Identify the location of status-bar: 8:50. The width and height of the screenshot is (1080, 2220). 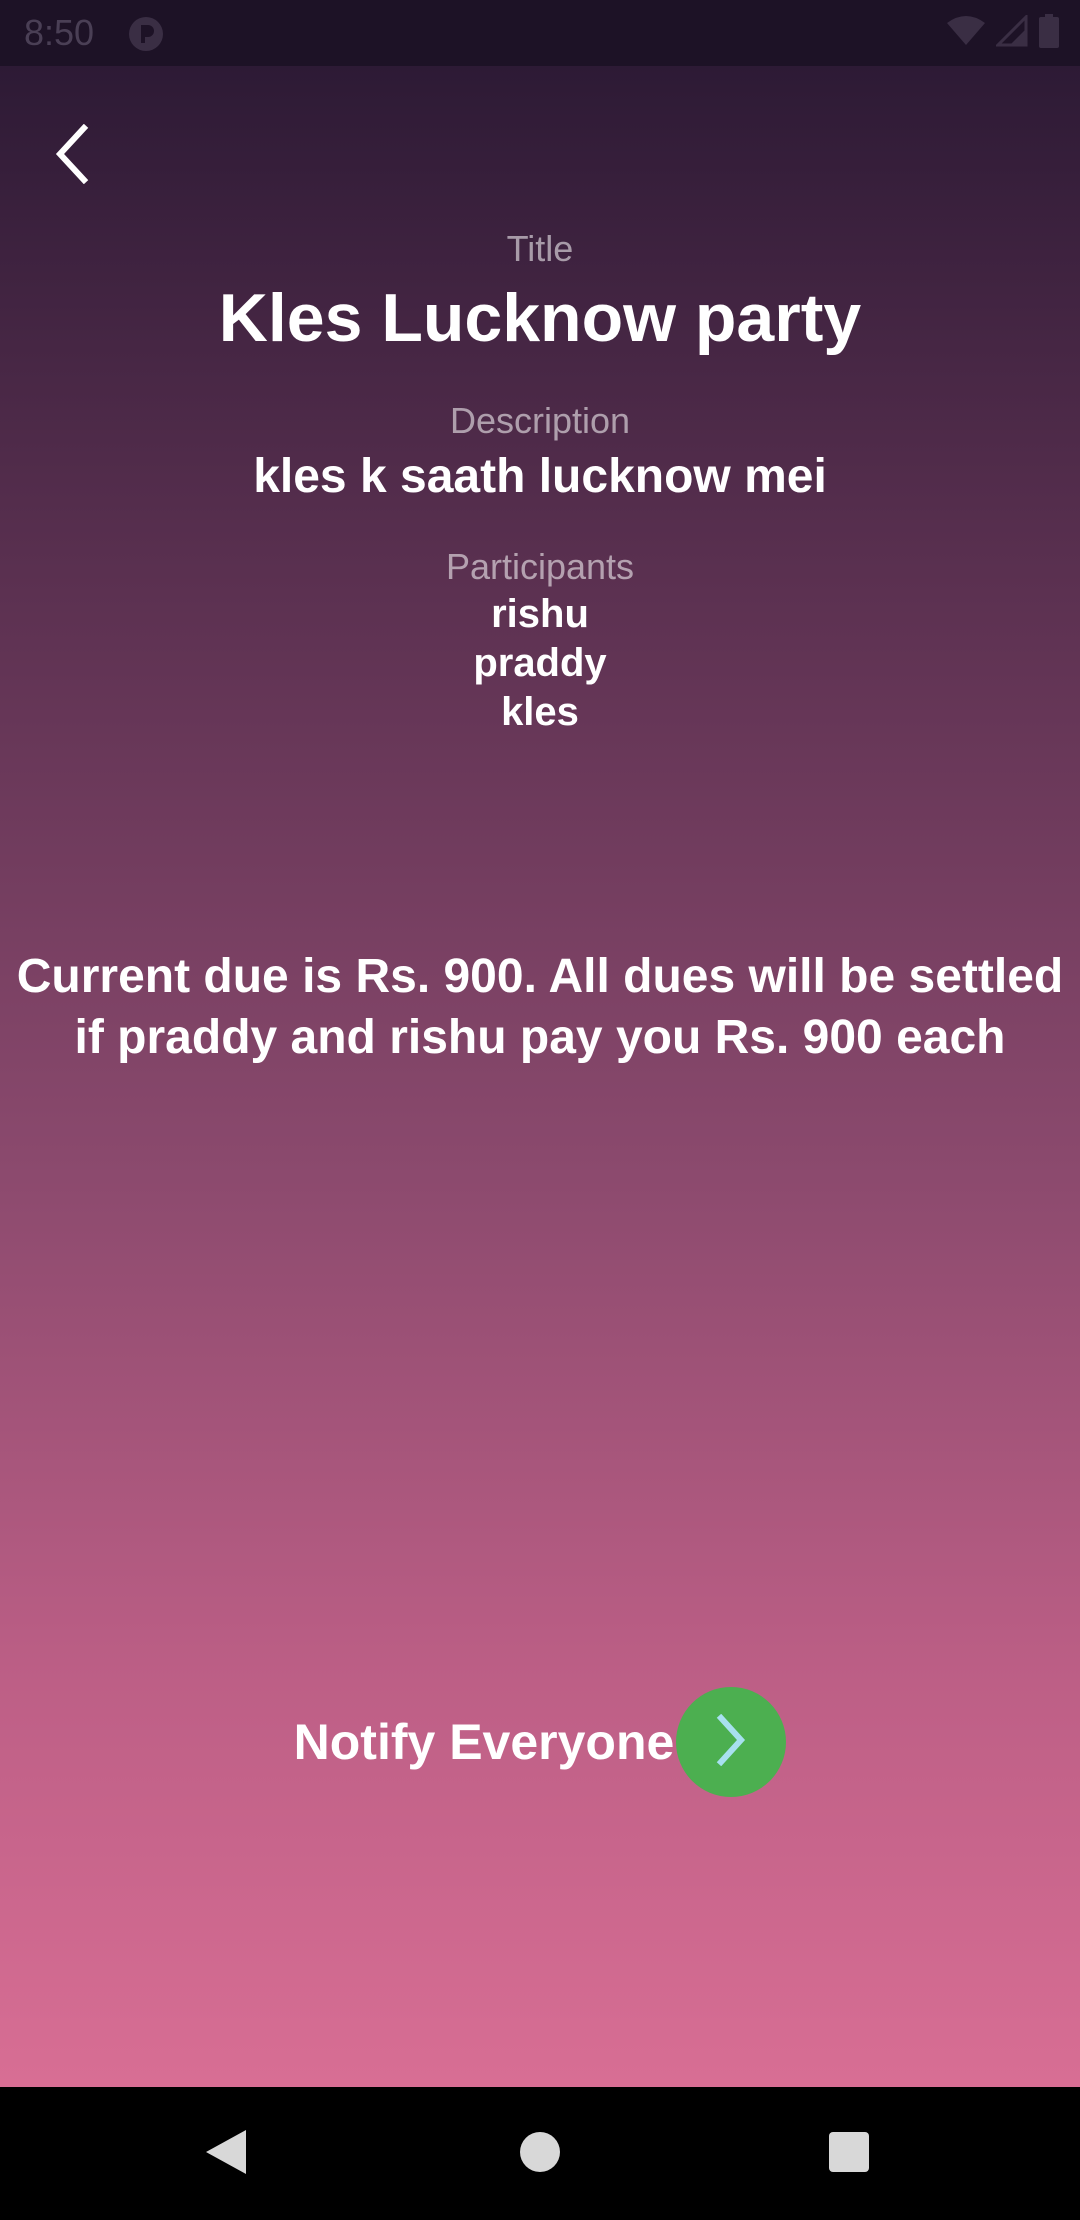
(540, 33).